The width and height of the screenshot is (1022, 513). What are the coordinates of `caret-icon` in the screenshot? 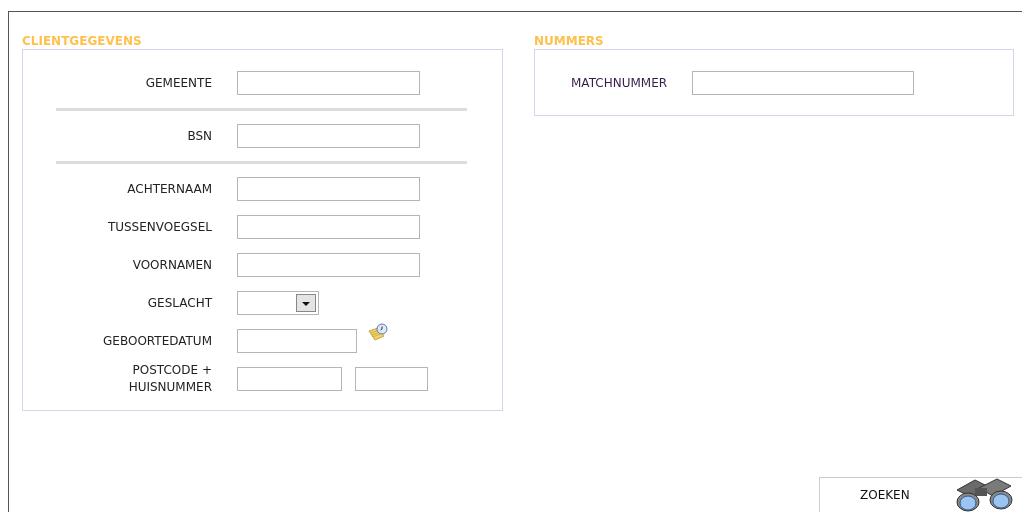 It's located at (306, 303).